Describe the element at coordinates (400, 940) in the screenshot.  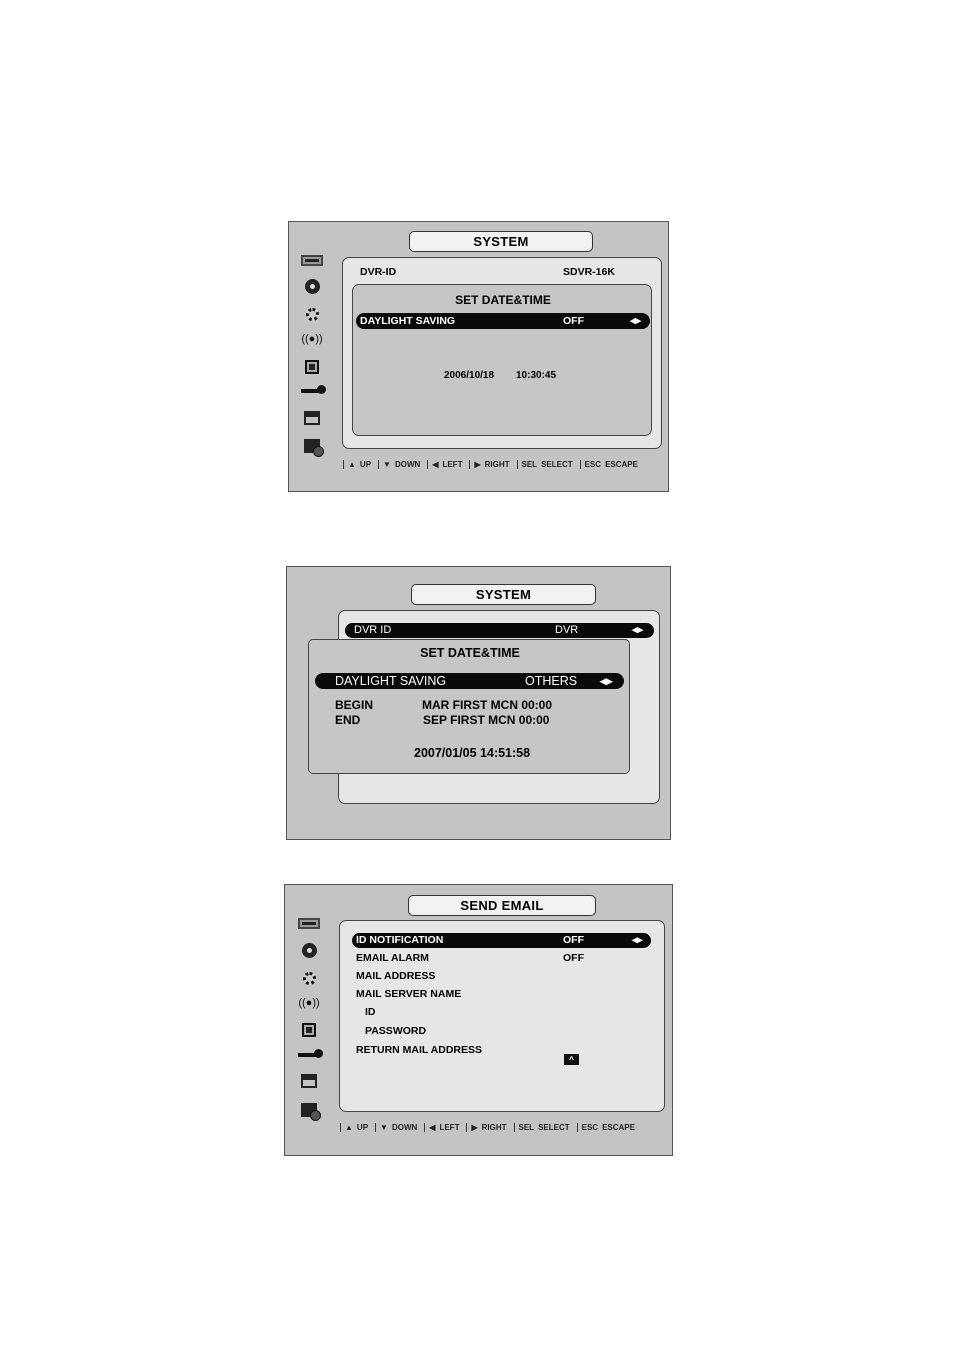
I see `id-notification-label: ID NOTIFICATION` at that location.